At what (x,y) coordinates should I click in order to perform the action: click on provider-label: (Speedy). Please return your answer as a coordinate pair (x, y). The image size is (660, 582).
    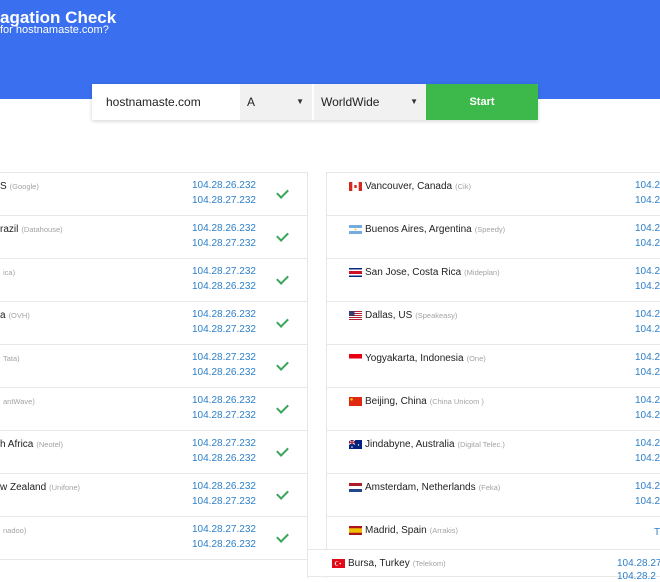
    Looking at the image, I should click on (490, 229).